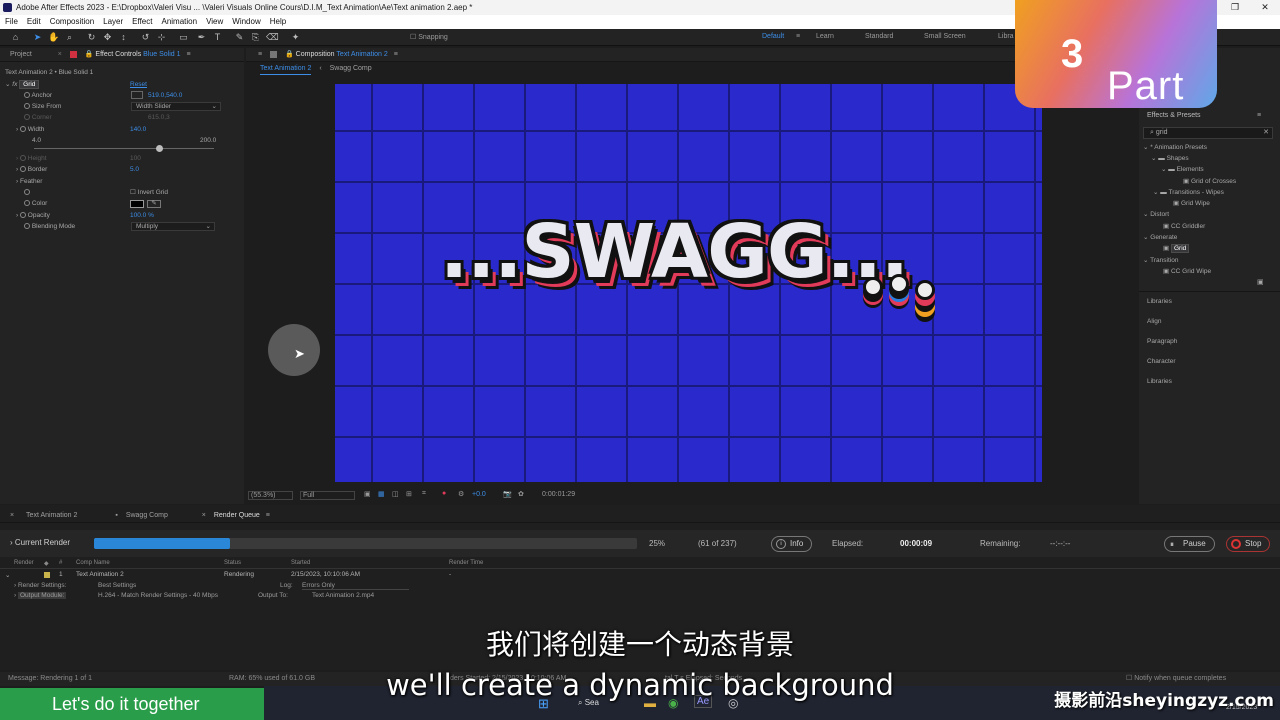 Image resolution: width=1280 pixels, height=720 pixels. I want to click on log-dropdown: Errors Only, so click(355, 586).